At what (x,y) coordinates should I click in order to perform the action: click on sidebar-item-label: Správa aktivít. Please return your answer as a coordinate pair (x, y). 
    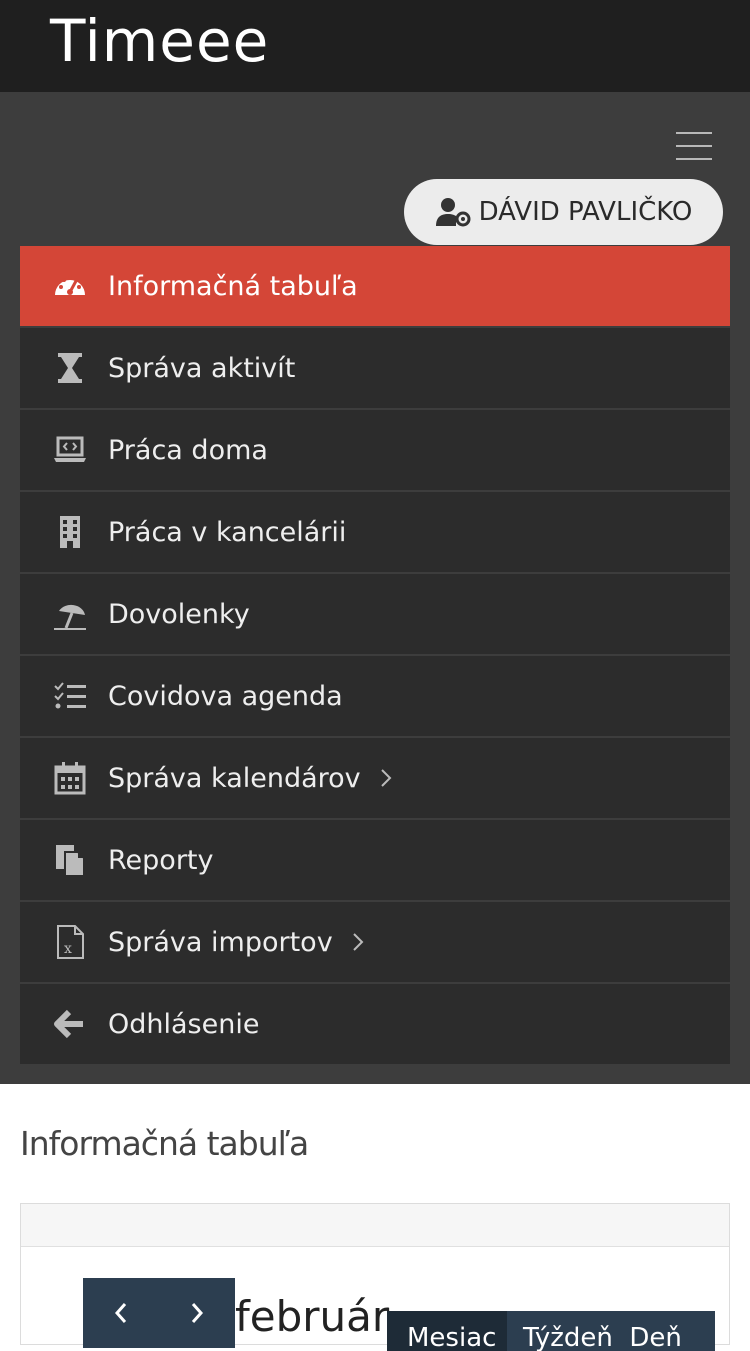
    Looking at the image, I should click on (202, 368).